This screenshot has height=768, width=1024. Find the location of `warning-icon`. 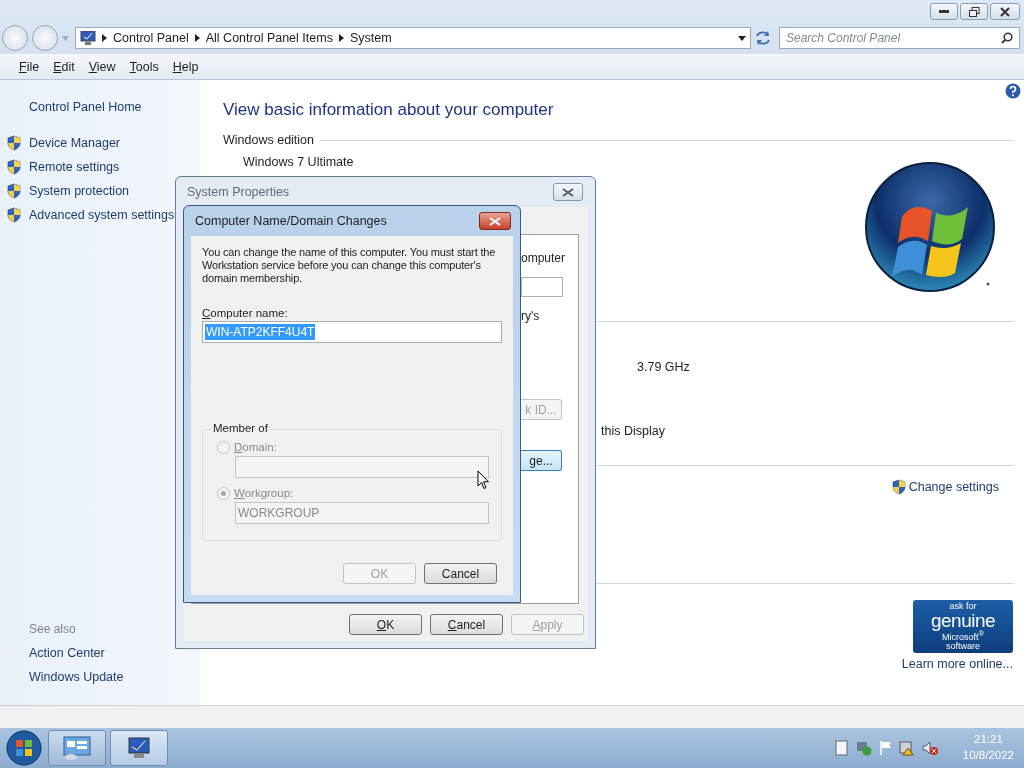

warning-icon is located at coordinates (906, 748).